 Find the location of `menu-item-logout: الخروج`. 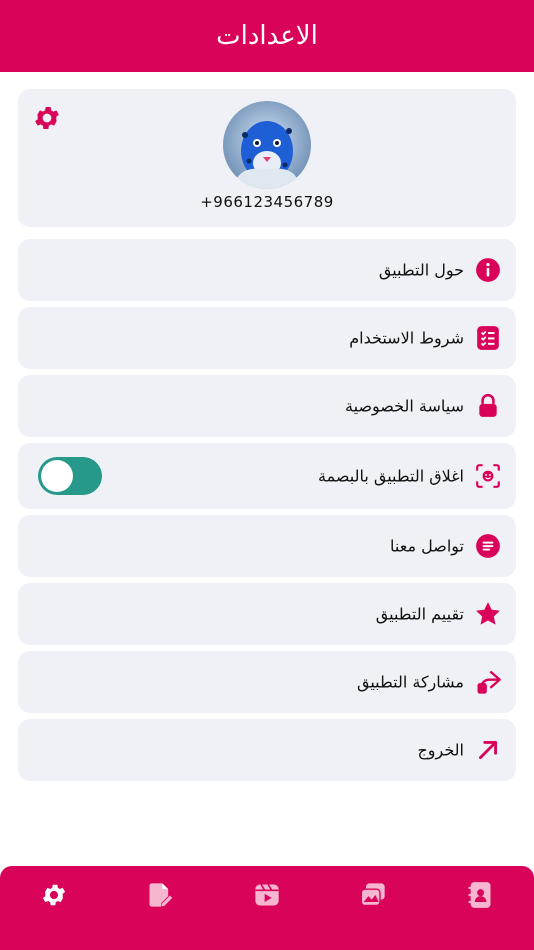

menu-item-logout: الخروج is located at coordinates (267, 750).